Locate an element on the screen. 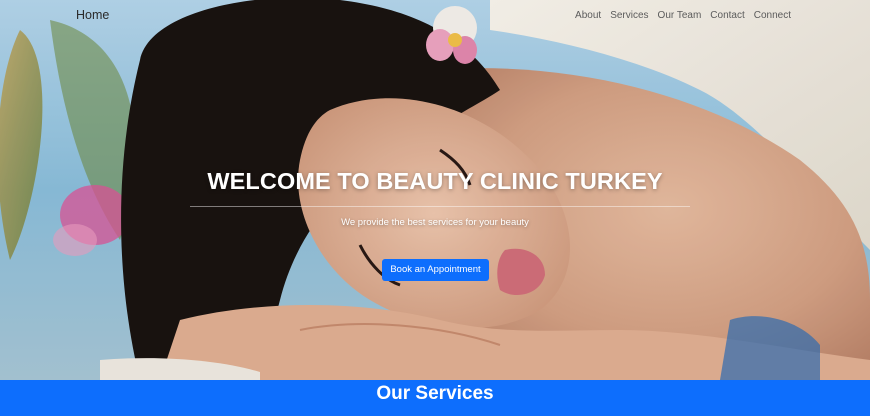 Image resolution: width=870 pixels, height=416 pixels. nav-link-our-team: Our Team is located at coordinates (680, 15).